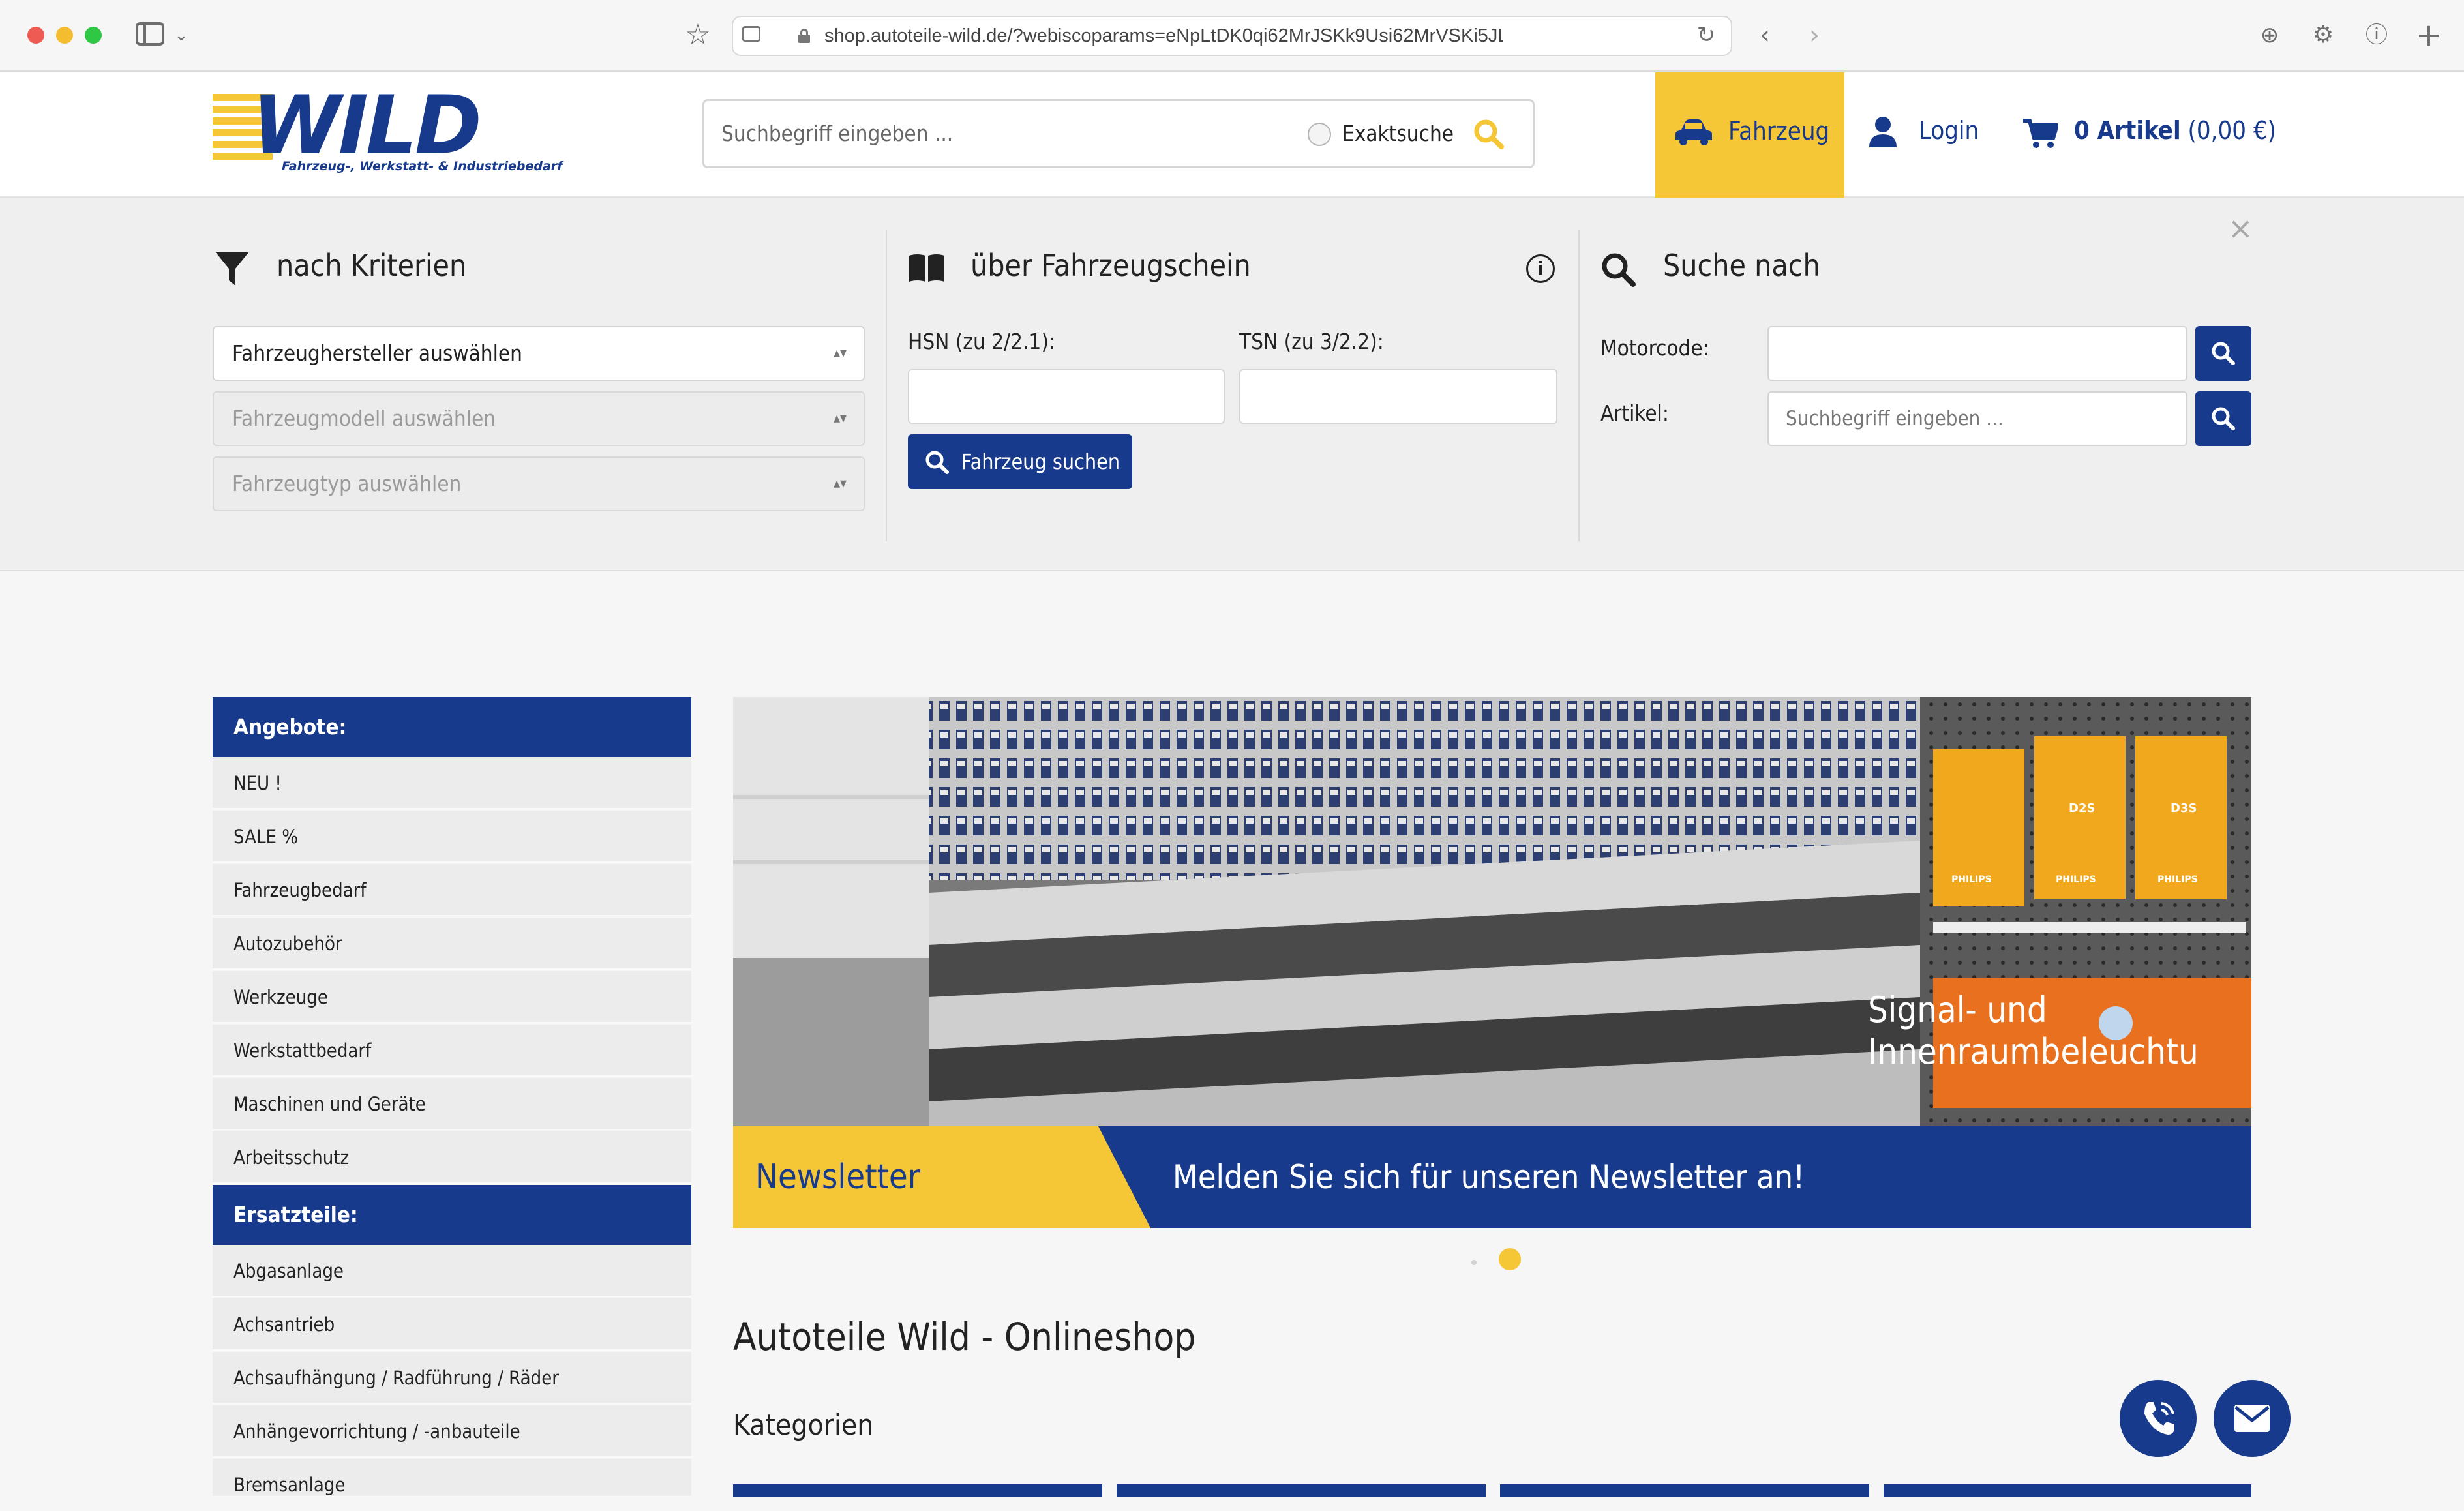 The height and width of the screenshot is (1511, 2464). Describe the element at coordinates (1977, 353) in the screenshot. I see `engine-code-input` at that location.